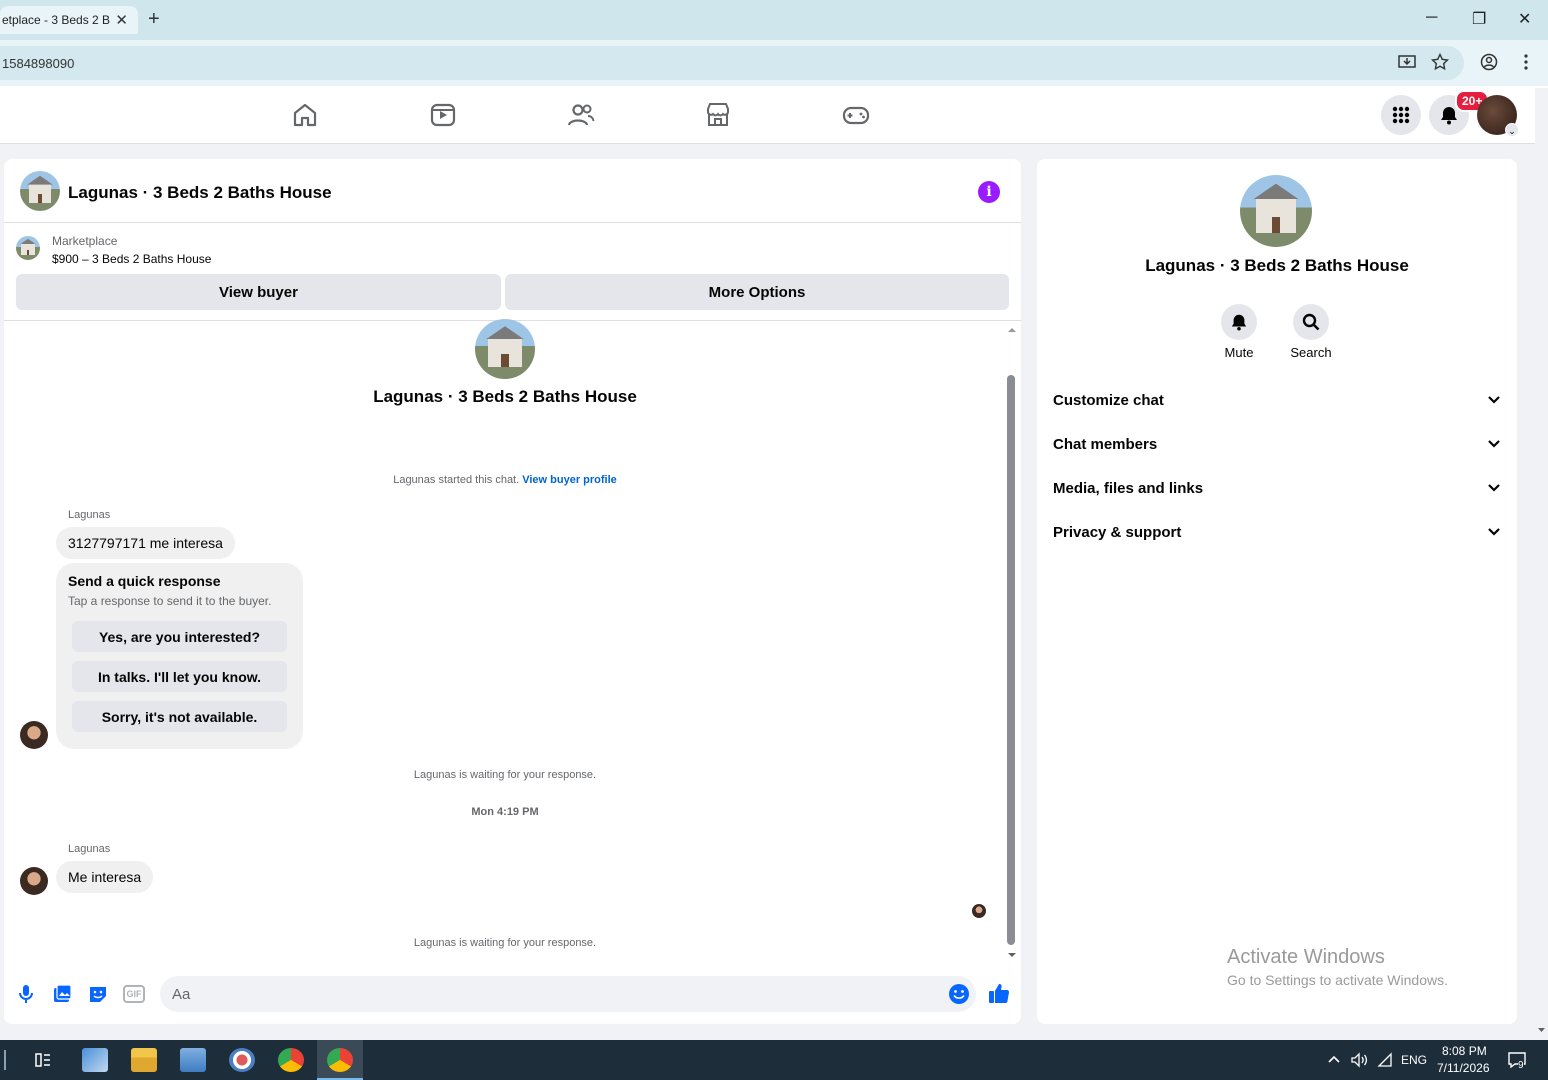 This screenshot has width=1548, height=1080. I want to click on quick-response-option: Yes, are you interested?, so click(179, 636).